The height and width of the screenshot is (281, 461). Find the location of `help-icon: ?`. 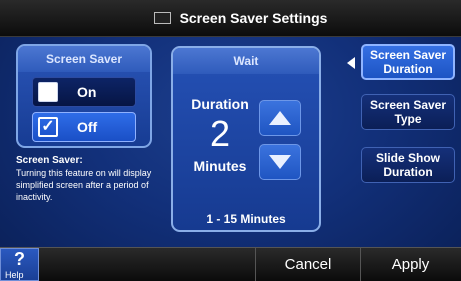

help-icon: ? is located at coordinates (19, 259).